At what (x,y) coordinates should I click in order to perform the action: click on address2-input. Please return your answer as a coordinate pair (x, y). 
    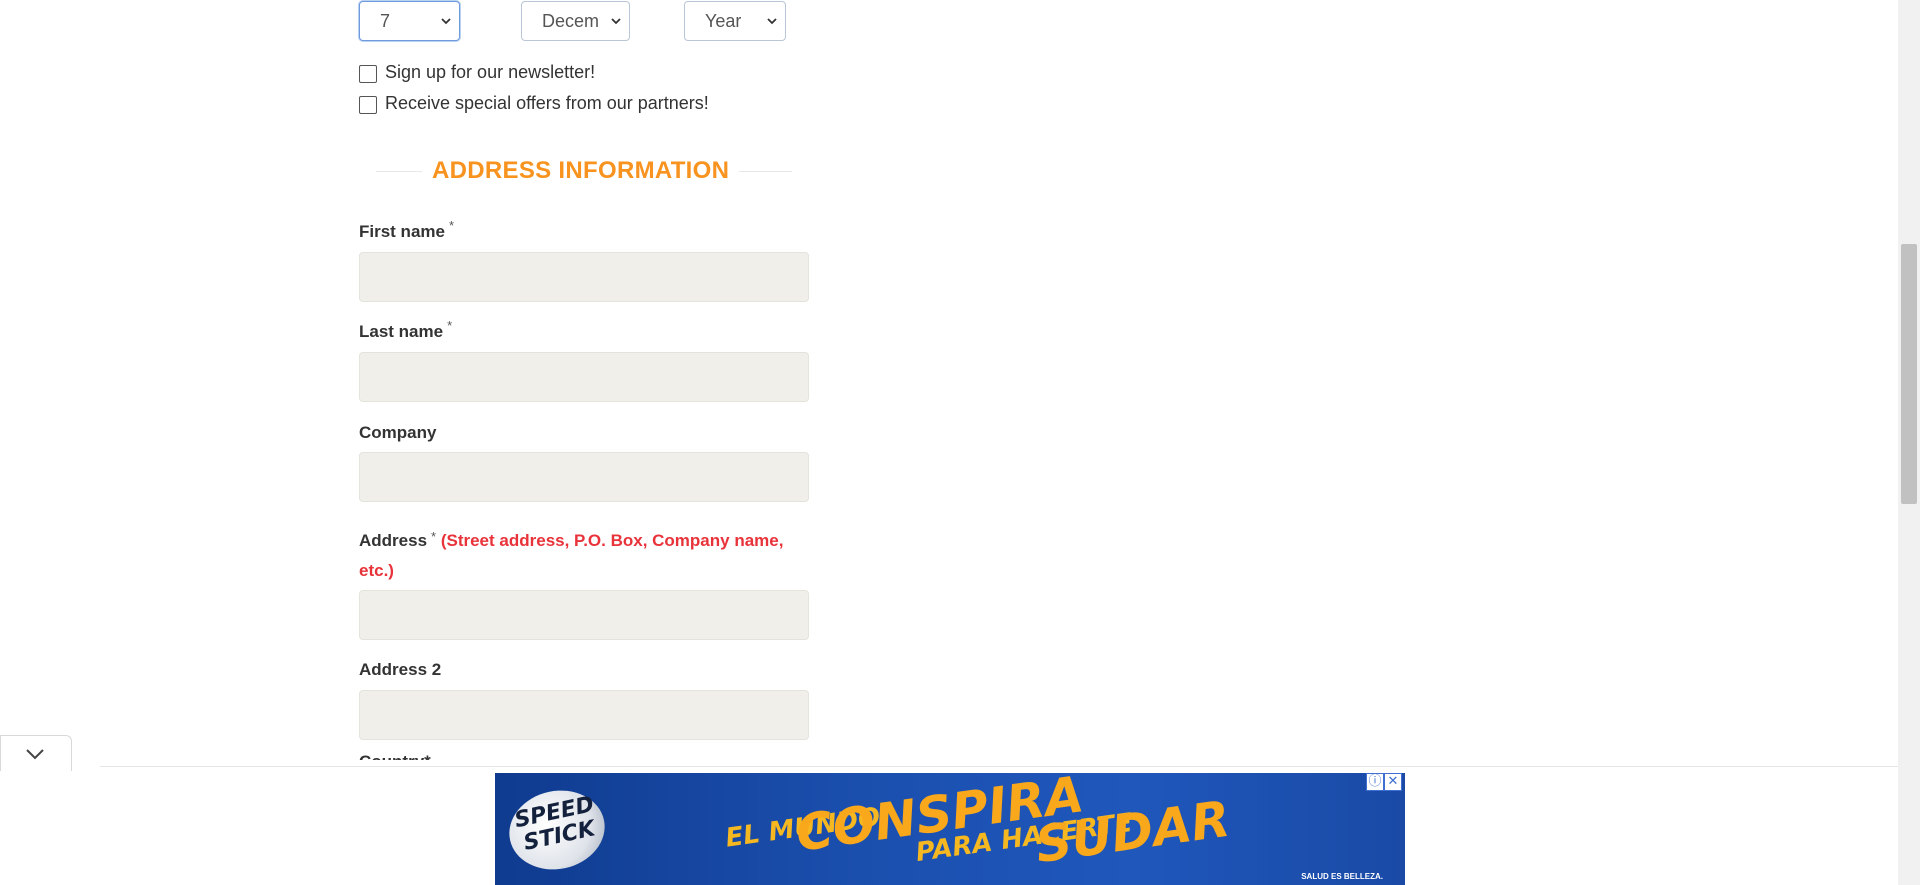
    Looking at the image, I should click on (584, 715).